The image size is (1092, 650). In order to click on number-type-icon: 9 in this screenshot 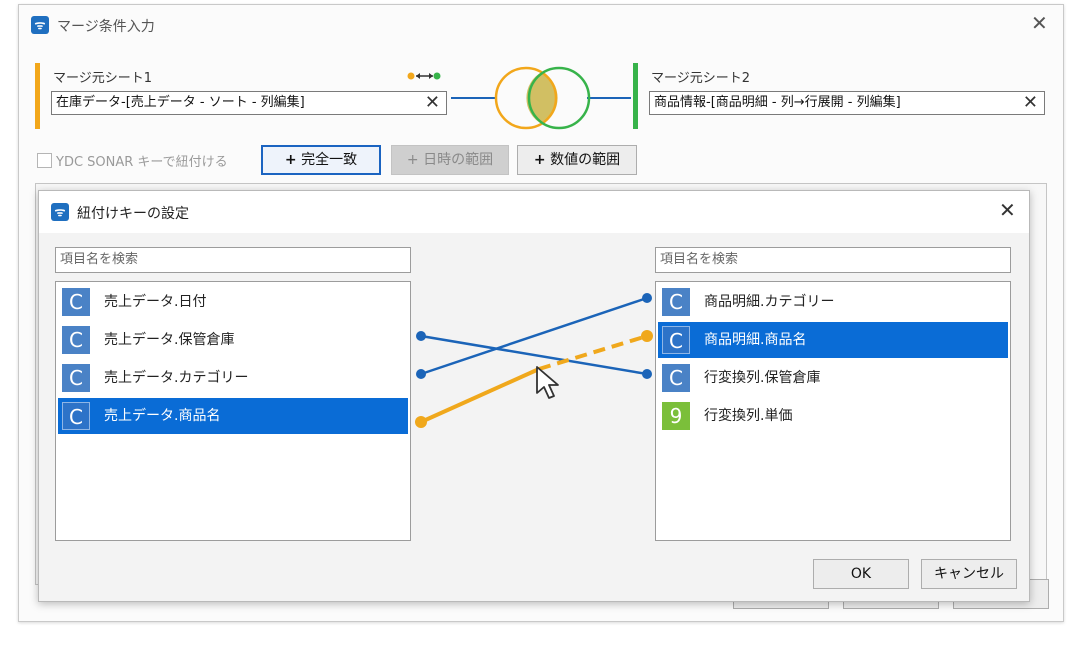, I will do `click(676, 416)`.